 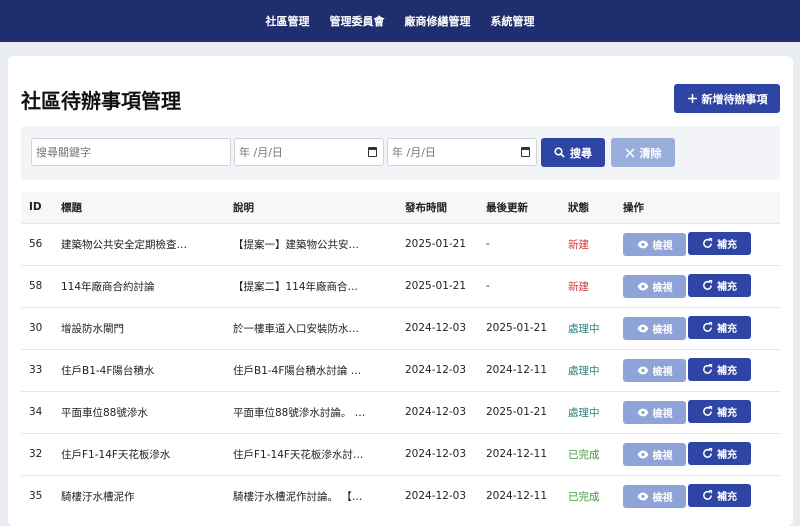 I want to click on nav-committee: 管理委員會, so click(x=357, y=21).